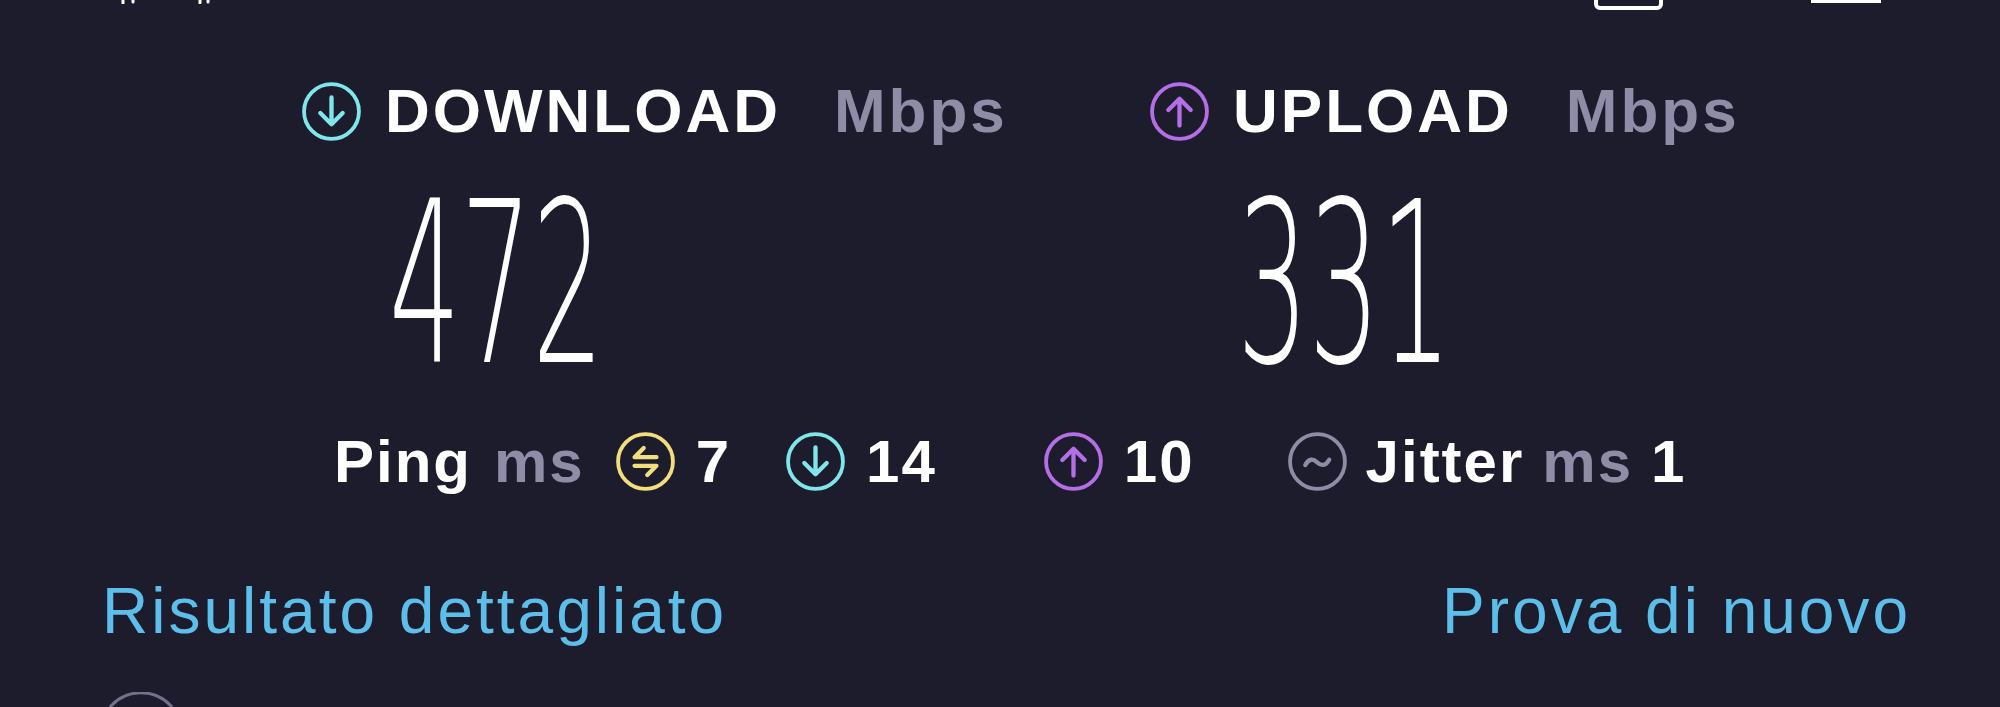 The height and width of the screenshot is (707, 2000). Describe the element at coordinates (1445, 461) in the screenshot. I see `jitter-label: Jitter` at that location.